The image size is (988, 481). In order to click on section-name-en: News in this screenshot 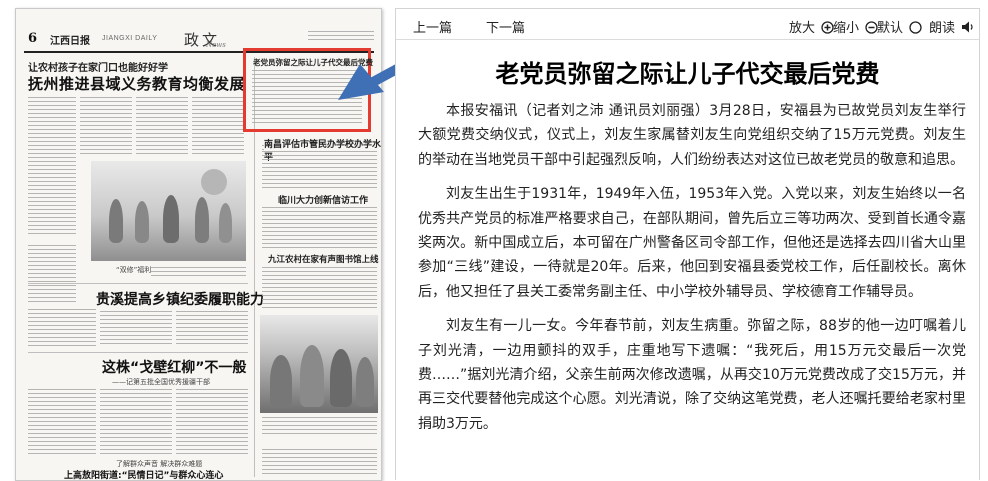, I will do `click(216, 45)`.